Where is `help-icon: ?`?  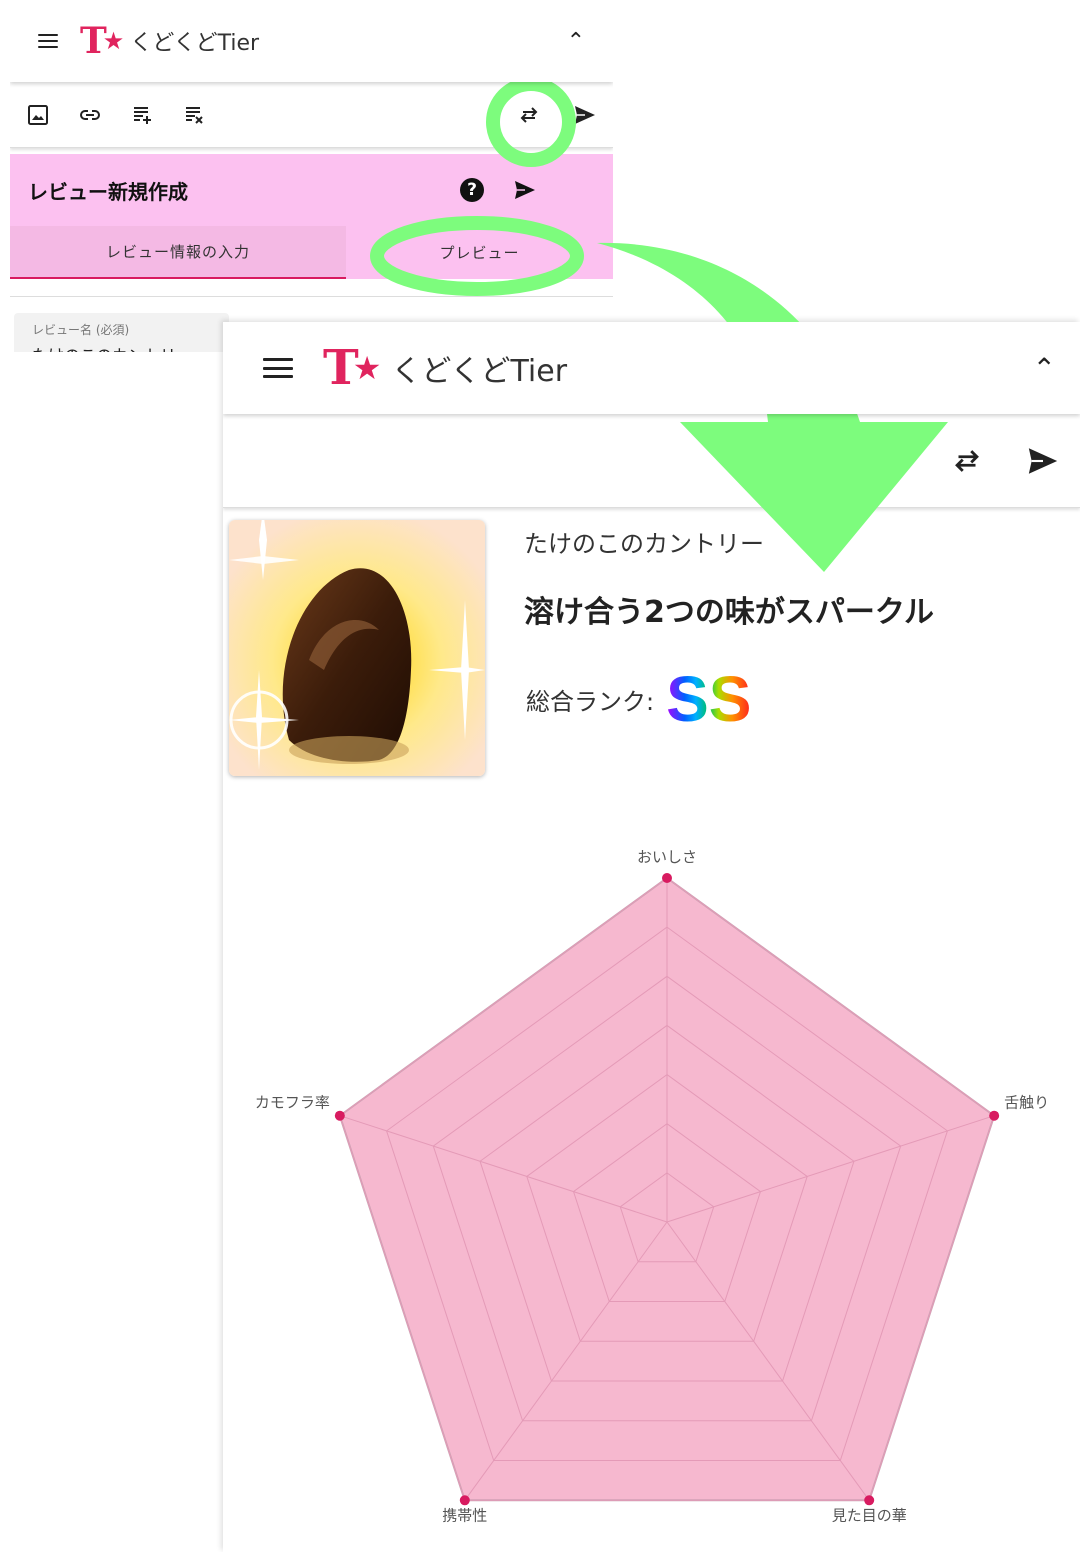 help-icon: ? is located at coordinates (472, 190).